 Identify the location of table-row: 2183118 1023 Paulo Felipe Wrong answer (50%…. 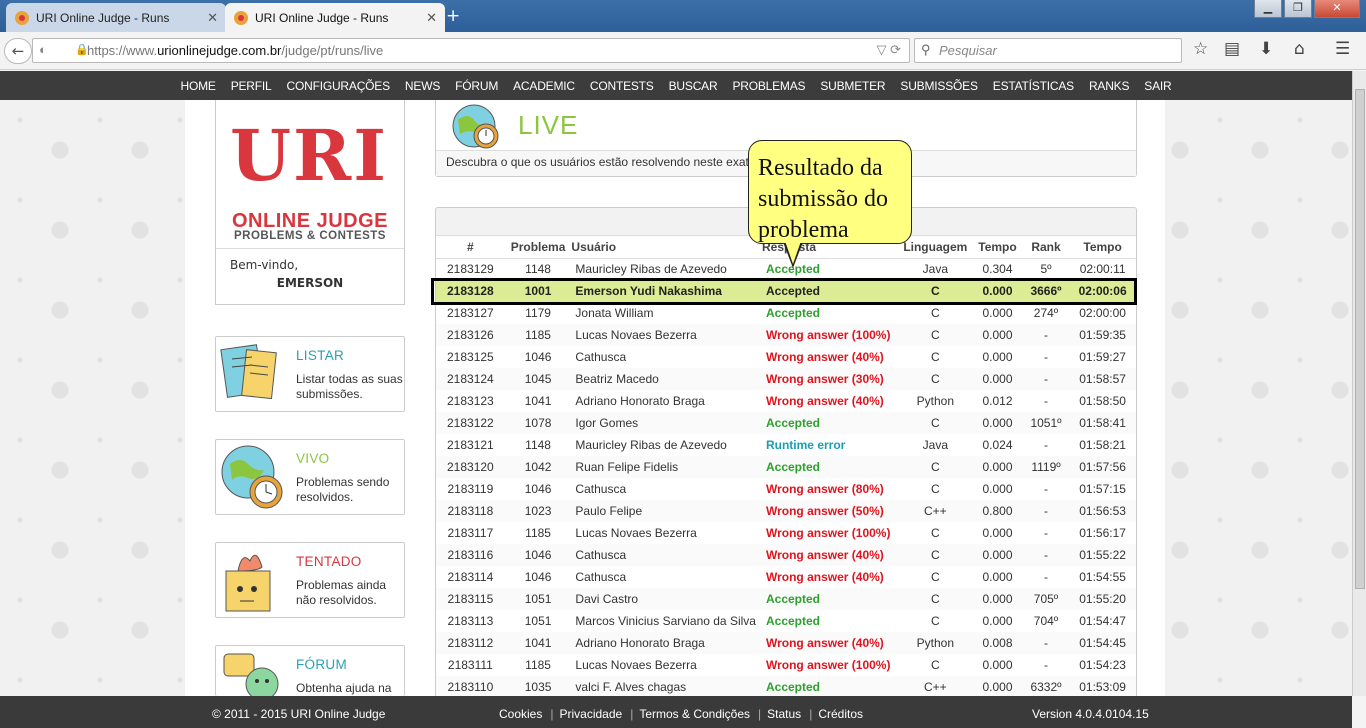
(786, 511).